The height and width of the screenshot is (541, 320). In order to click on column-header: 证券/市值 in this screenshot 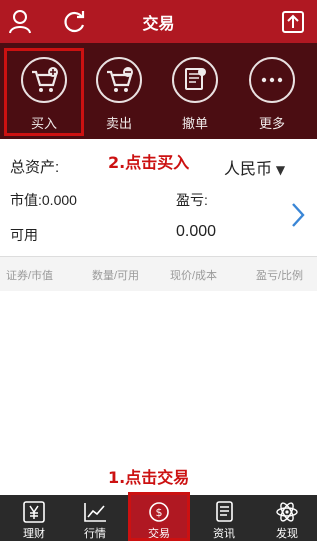, I will do `click(30, 276)`.